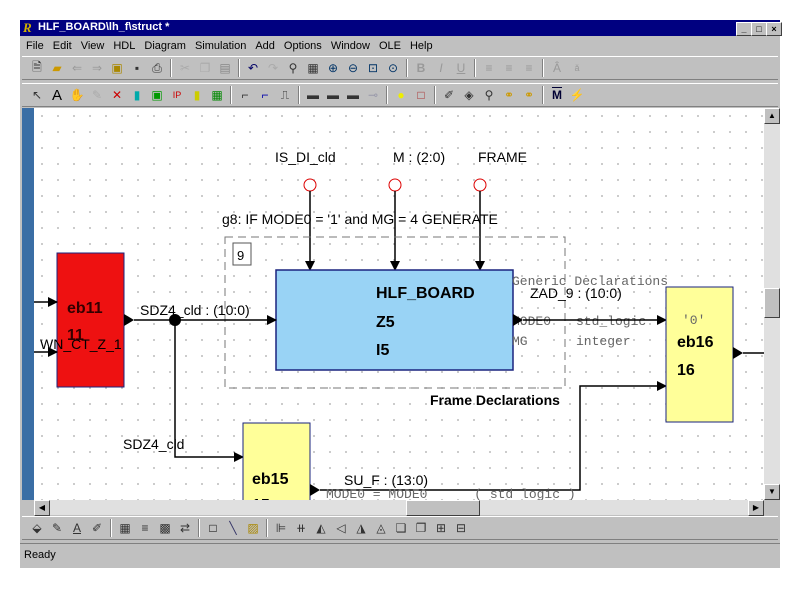  Describe the element at coordinates (421, 528) in the screenshot. I see `send-back-icon: ❐` at that location.